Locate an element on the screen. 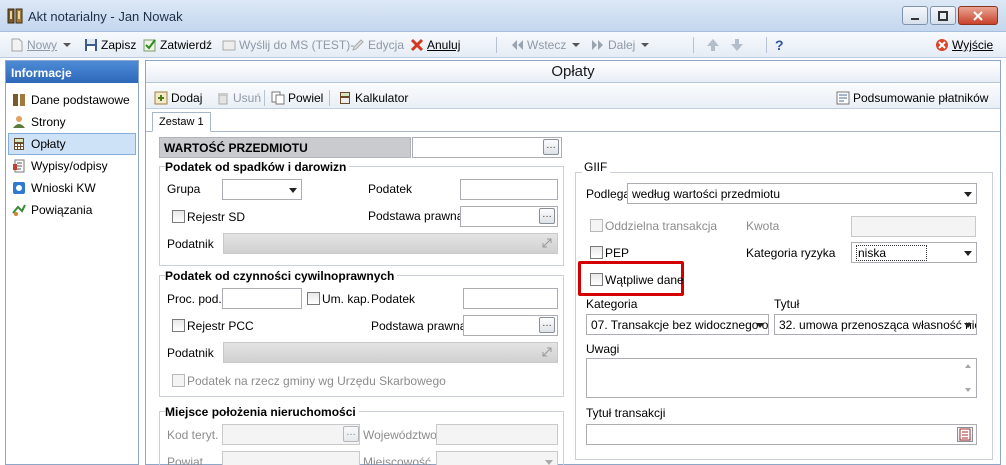 This screenshot has height=465, width=1006. minimize-button is located at coordinates (915, 15).